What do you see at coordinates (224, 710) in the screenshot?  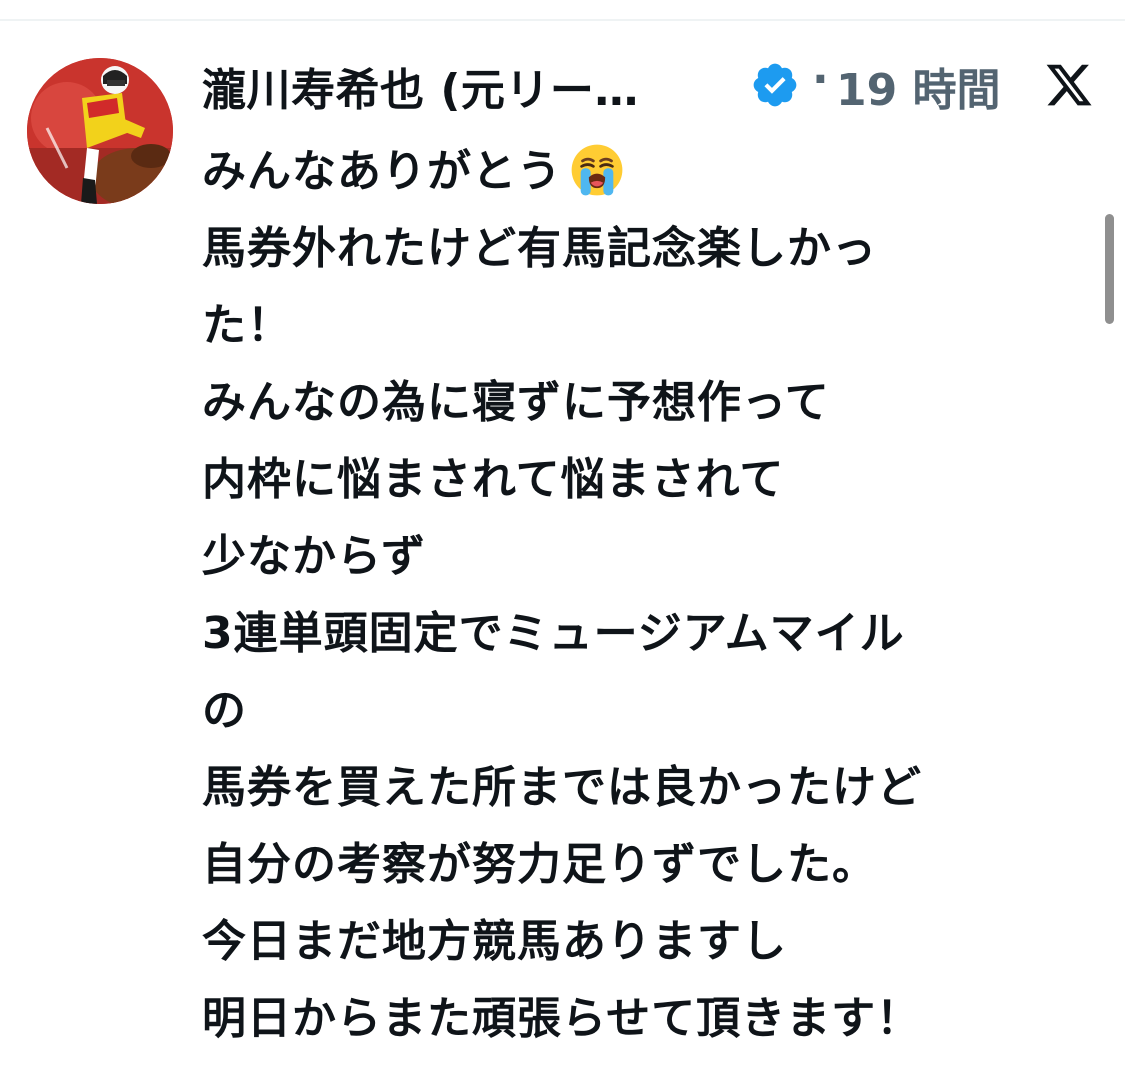 I see `post-line: の` at bounding box center [224, 710].